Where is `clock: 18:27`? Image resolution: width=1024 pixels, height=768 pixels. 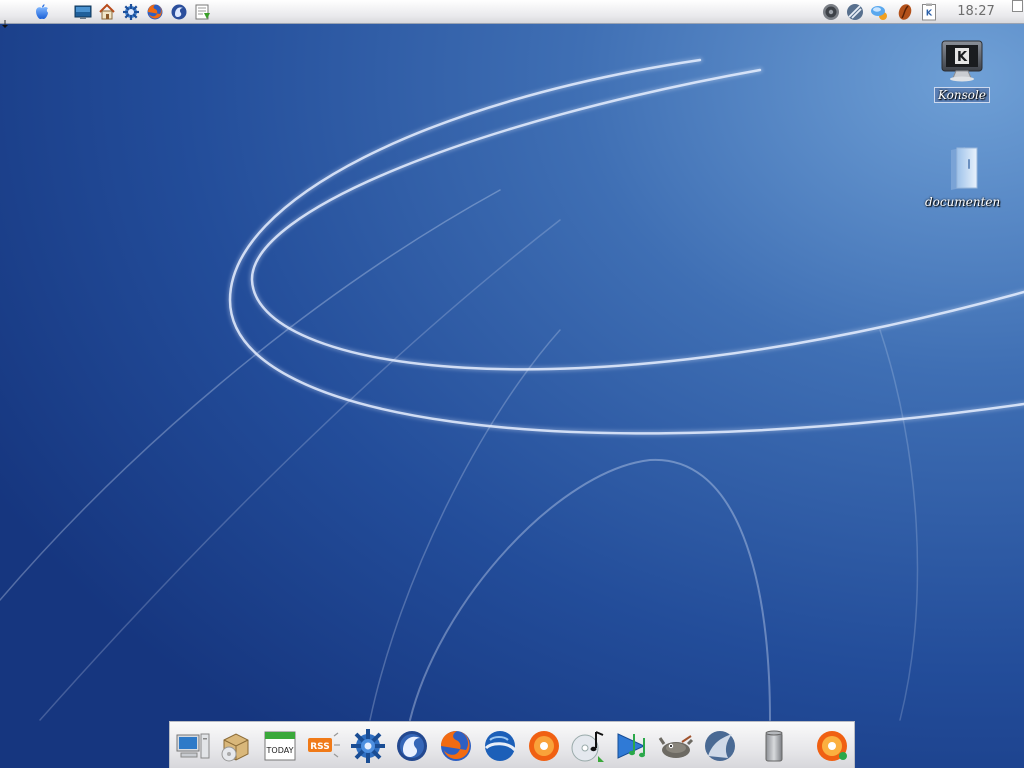 clock: 18:27 is located at coordinates (976, 11).